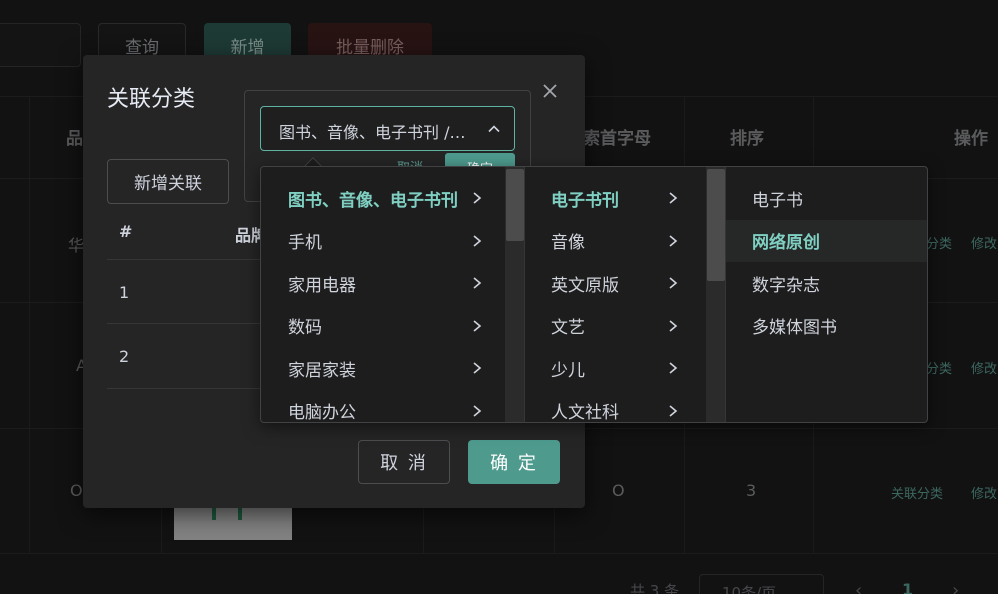 This screenshot has width=998, height=594. I want to click on cascader-option-label: 电子书刊, so click(585, 200).